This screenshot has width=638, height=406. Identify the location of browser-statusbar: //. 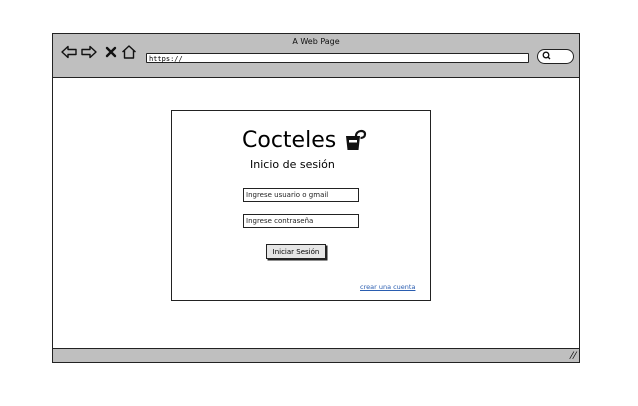
(316, 355).